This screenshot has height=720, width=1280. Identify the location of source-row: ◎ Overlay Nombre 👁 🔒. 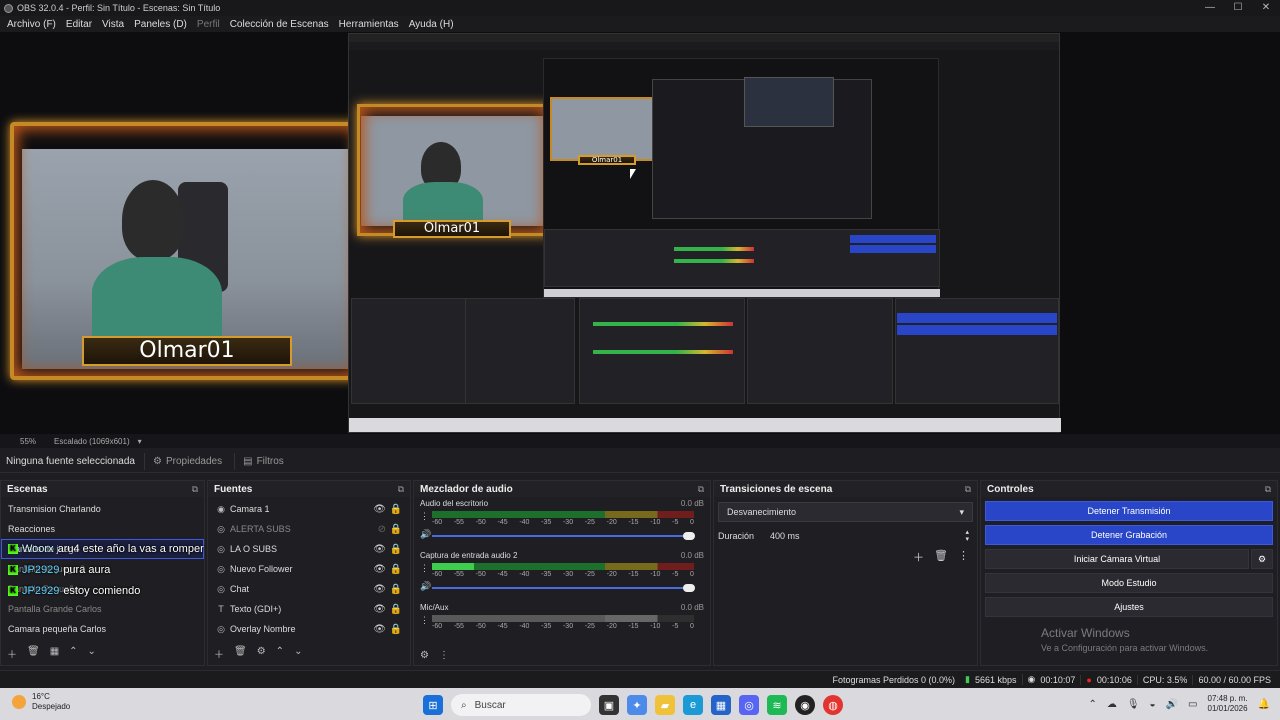
(311, 629).